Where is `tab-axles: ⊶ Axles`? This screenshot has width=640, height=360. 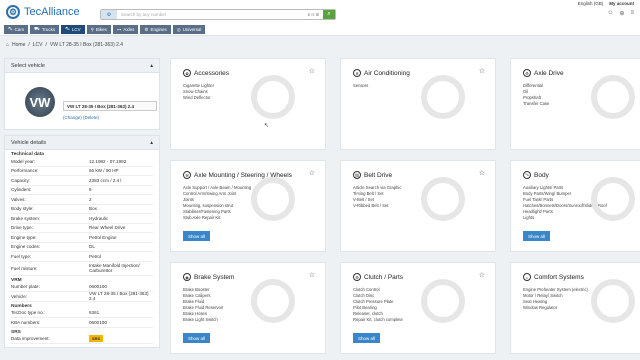
tab-axles: ⊶ Axles is located at coordinates (125, 29).